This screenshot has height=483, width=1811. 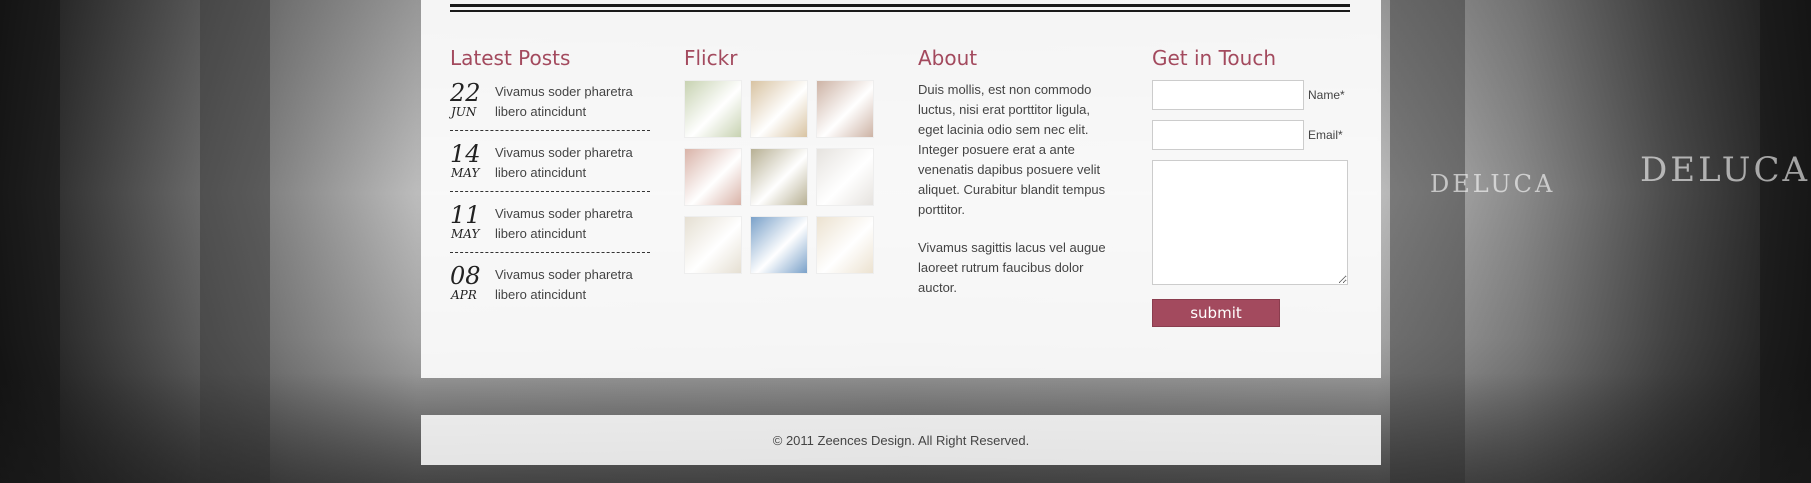 I want to click on flickr-section: Flickr, so click(x=784, y=160).